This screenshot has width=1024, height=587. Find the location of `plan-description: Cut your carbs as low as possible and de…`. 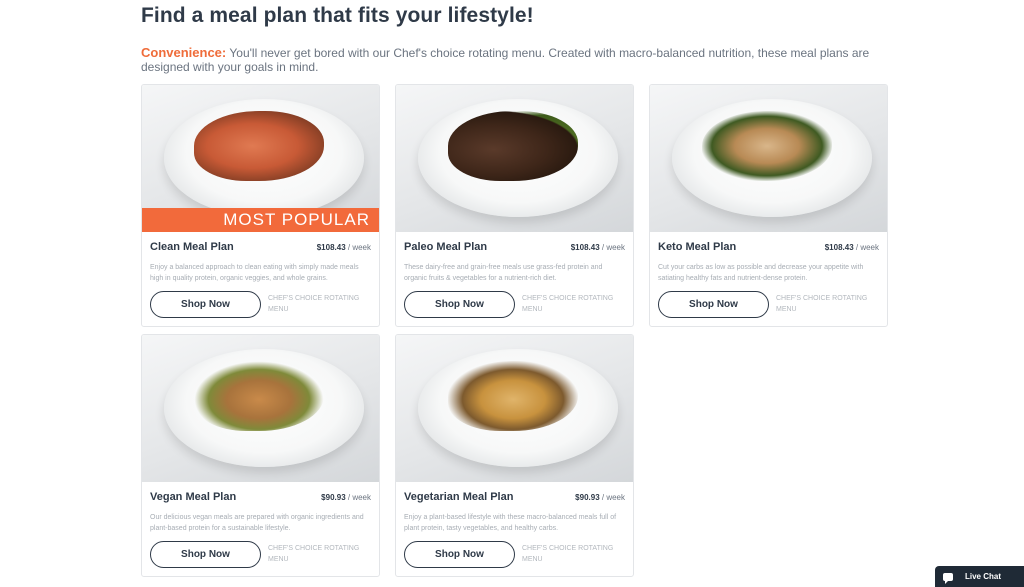

plan-description: Cut your carbs as low as possible and de… is located at coordinates (761, 273).